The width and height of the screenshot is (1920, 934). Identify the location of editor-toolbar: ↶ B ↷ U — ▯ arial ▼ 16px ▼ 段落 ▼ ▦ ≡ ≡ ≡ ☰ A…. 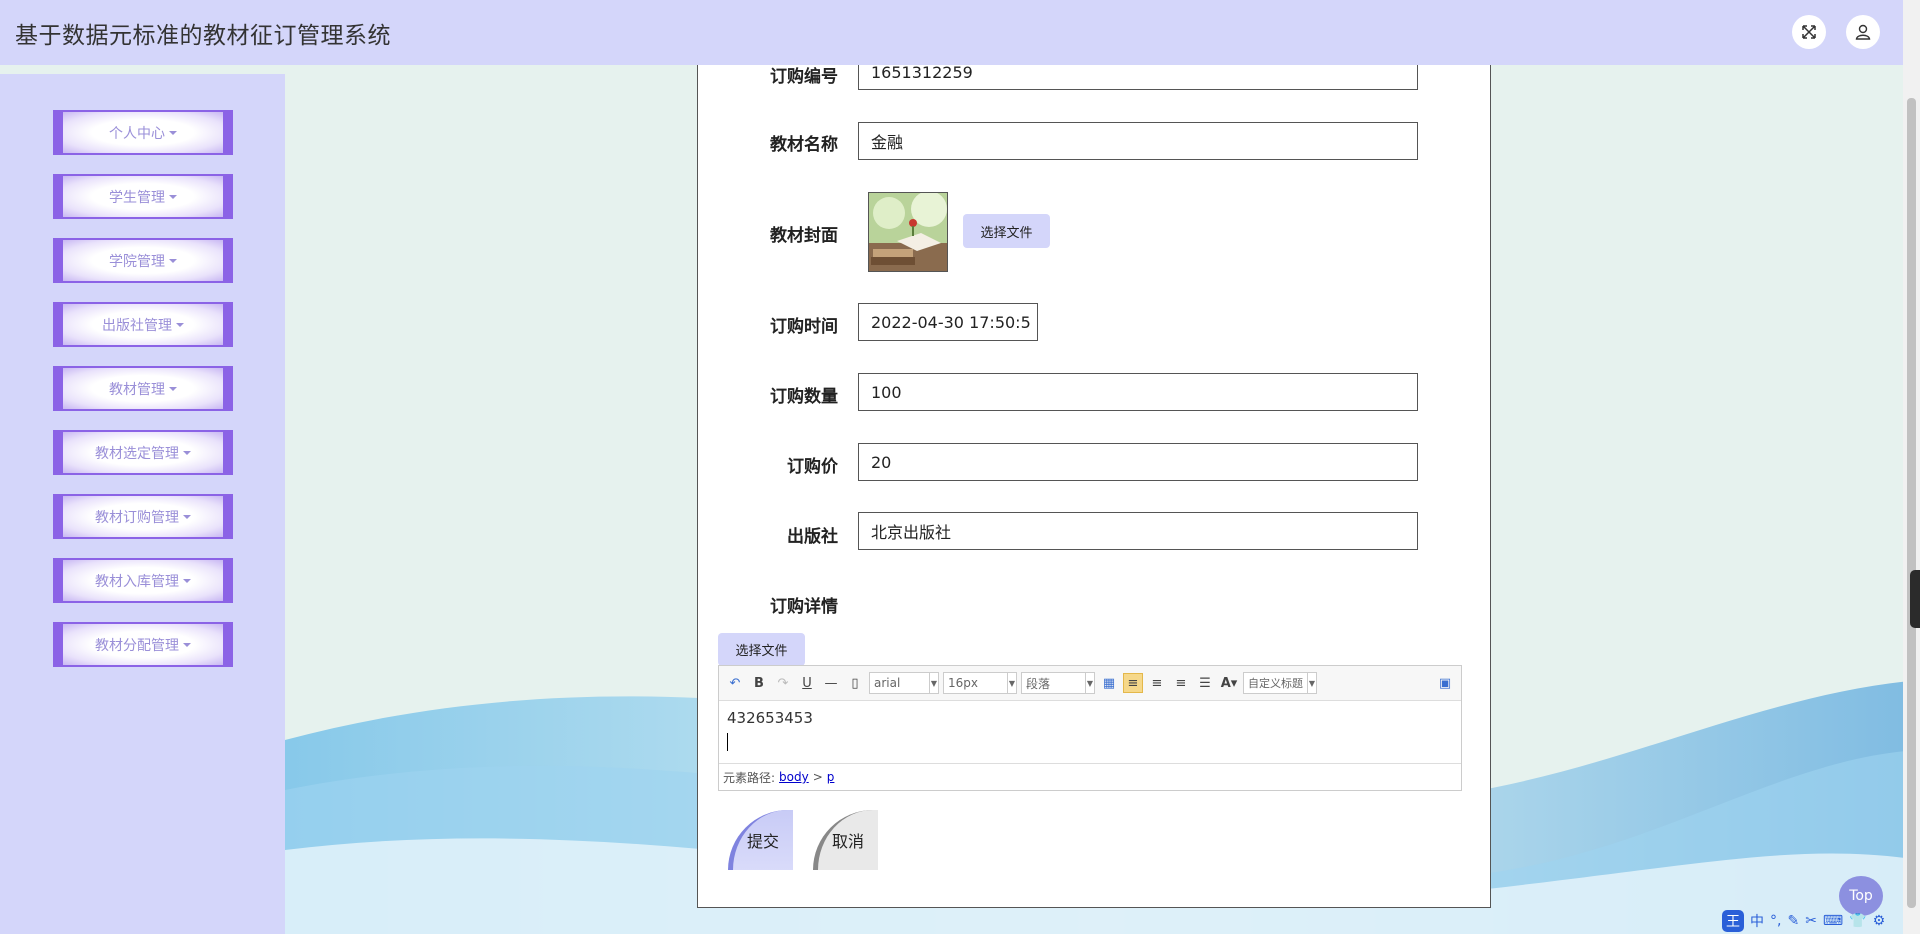
(1090, 683).